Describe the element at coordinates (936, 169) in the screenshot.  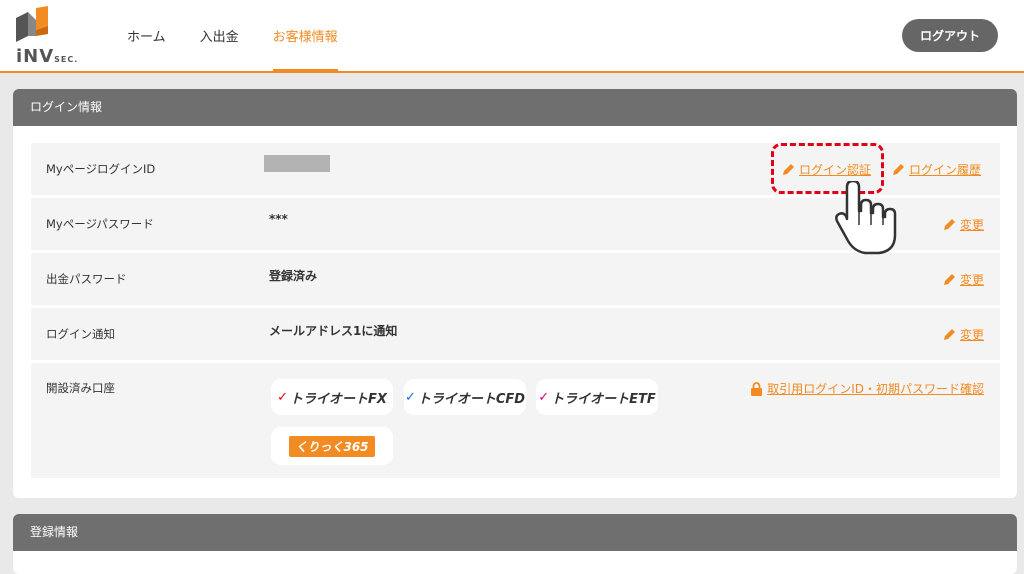
I see `login-history-link: ログイン履歴` at that location.